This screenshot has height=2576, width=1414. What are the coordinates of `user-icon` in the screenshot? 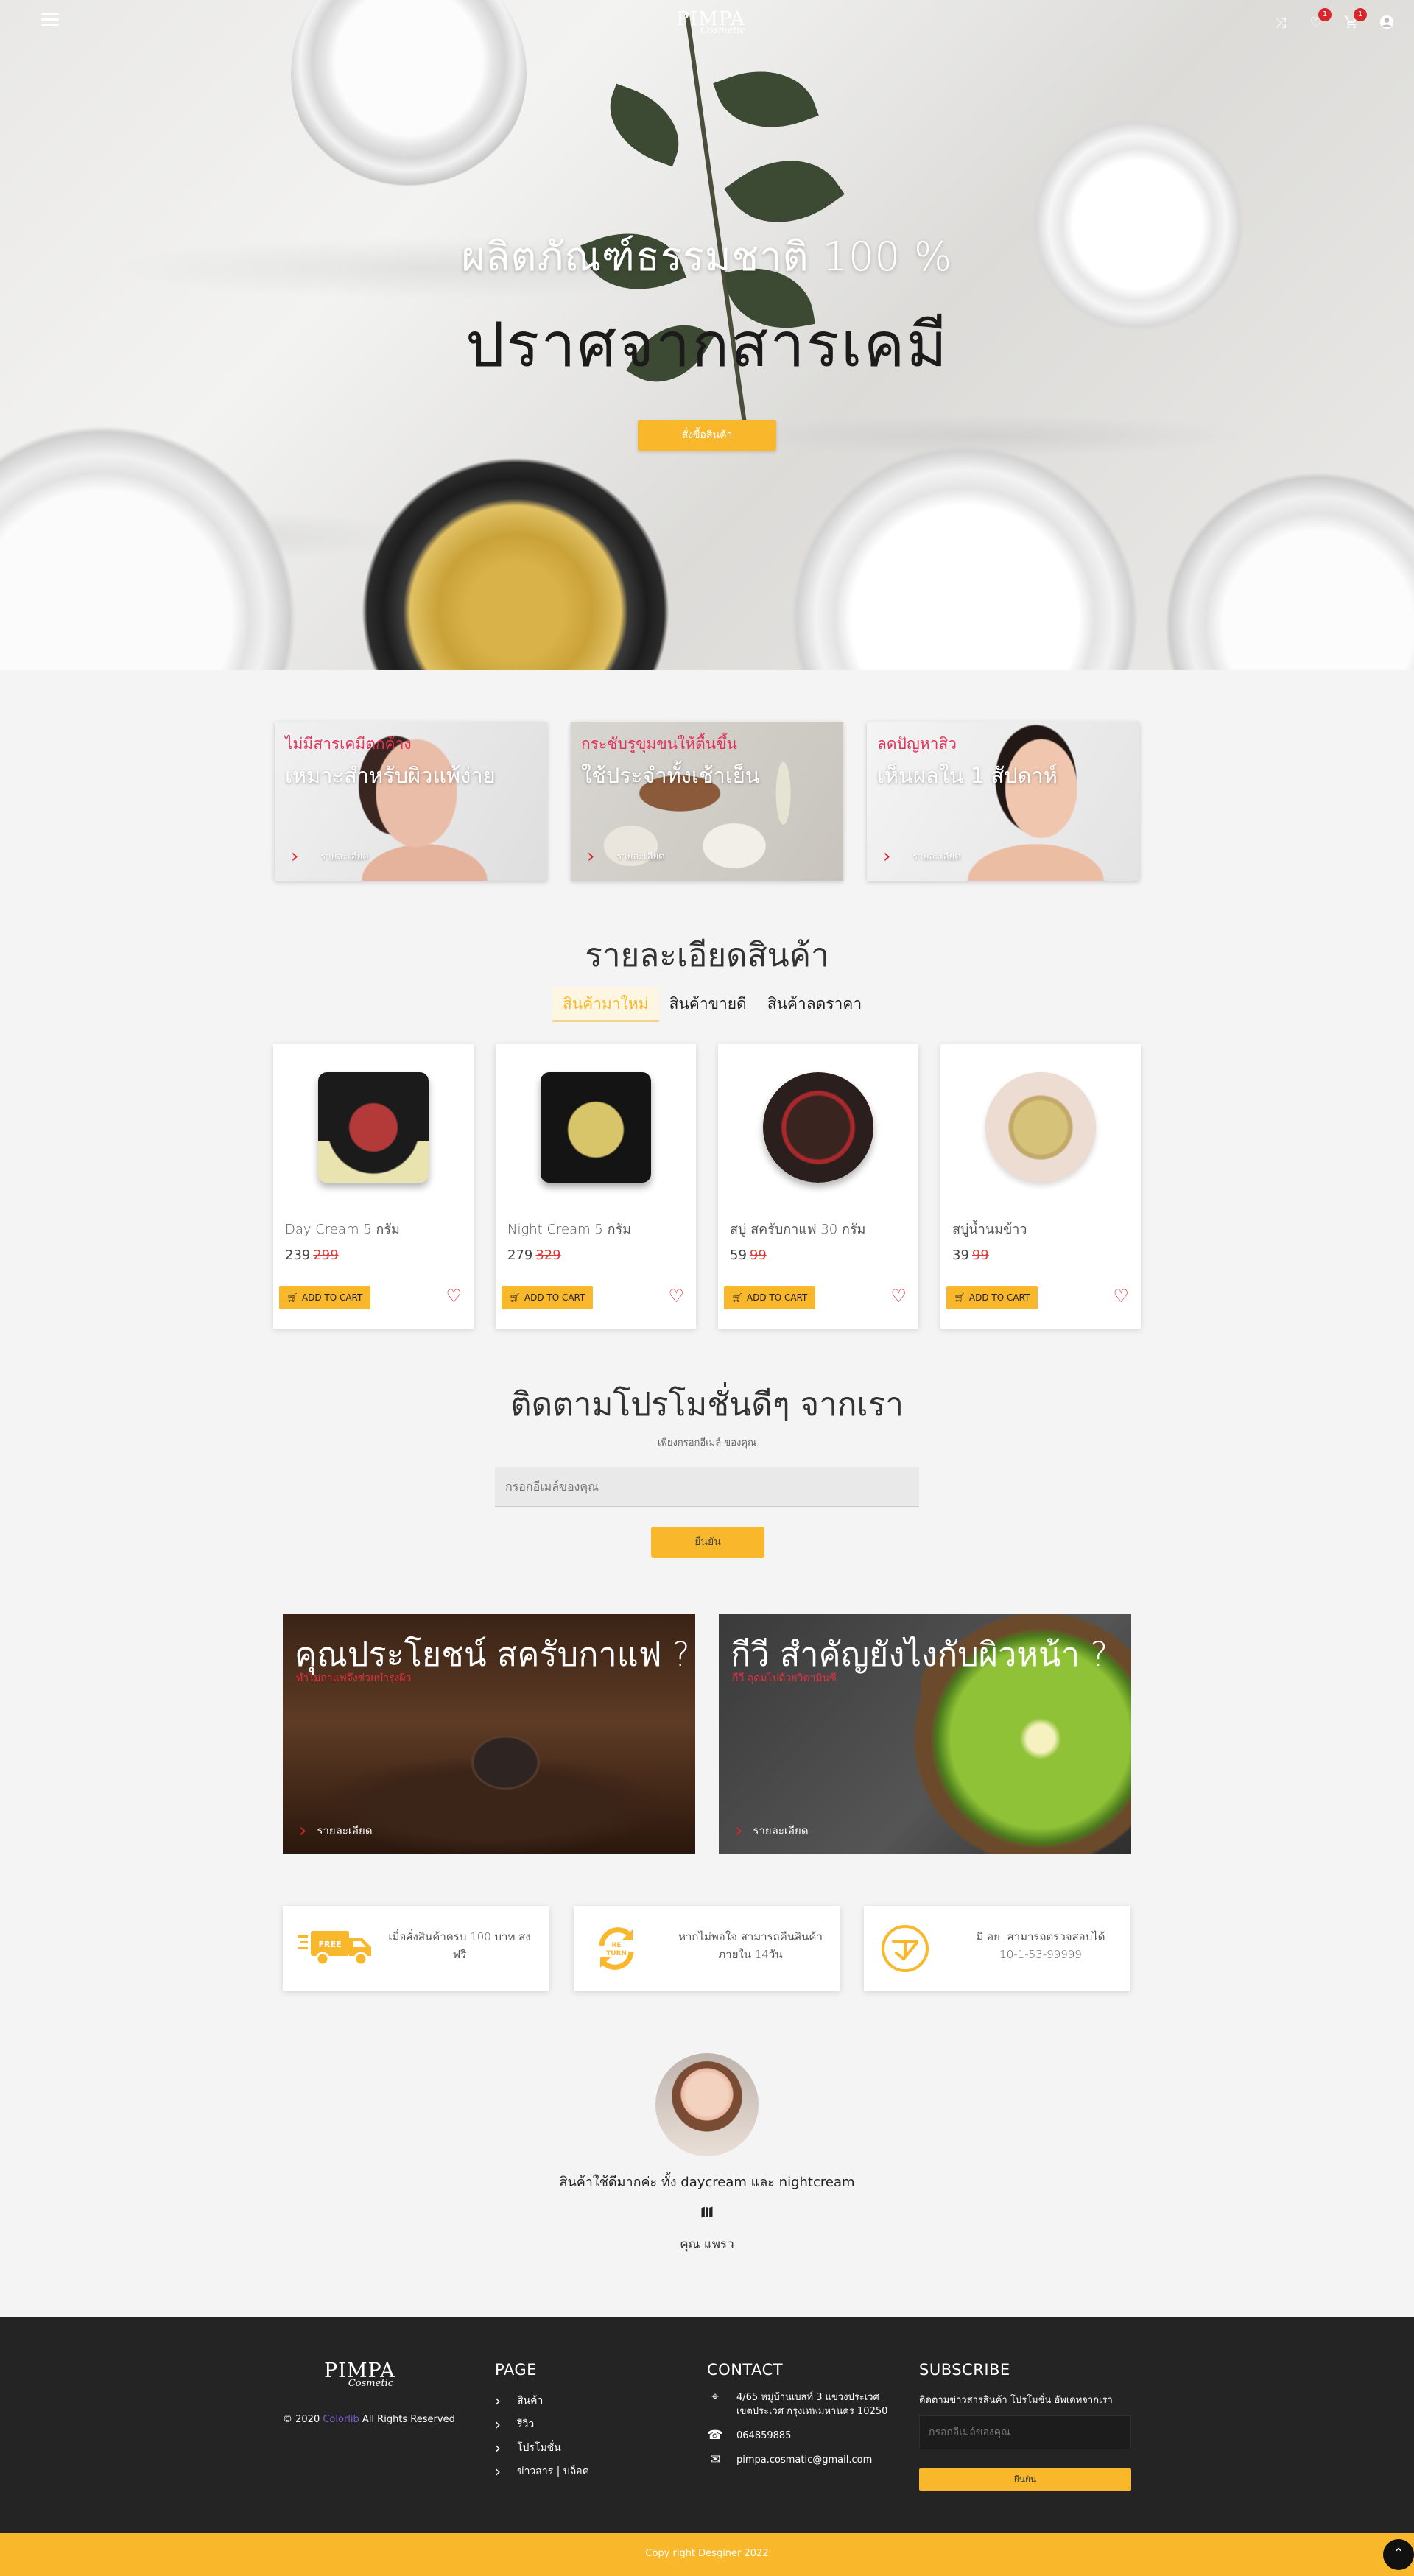 It's located at (1387, 23).